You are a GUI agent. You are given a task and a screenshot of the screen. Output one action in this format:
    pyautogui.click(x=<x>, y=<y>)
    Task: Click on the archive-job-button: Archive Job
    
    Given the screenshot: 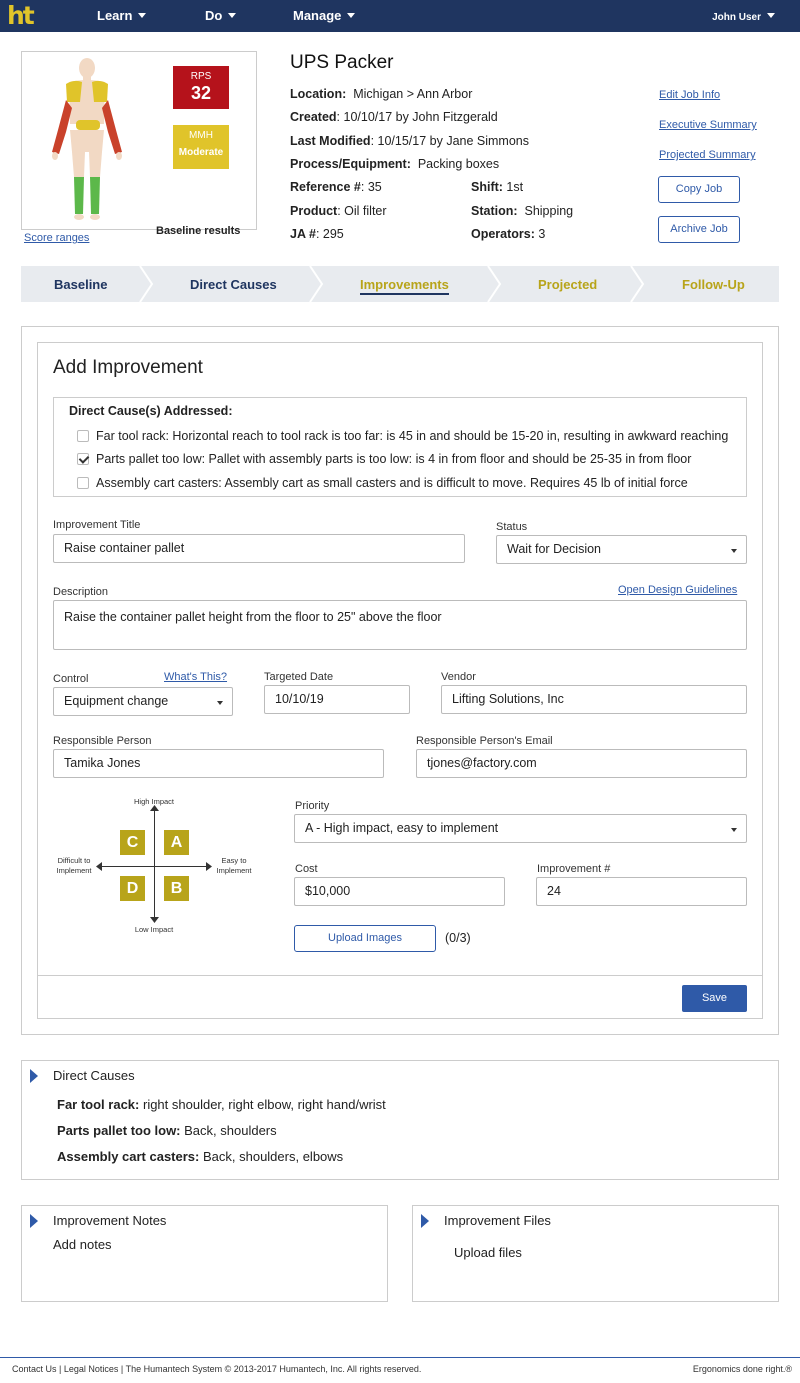 What is the action you would take?
    pyautogui.click(x=699, y=229)
    